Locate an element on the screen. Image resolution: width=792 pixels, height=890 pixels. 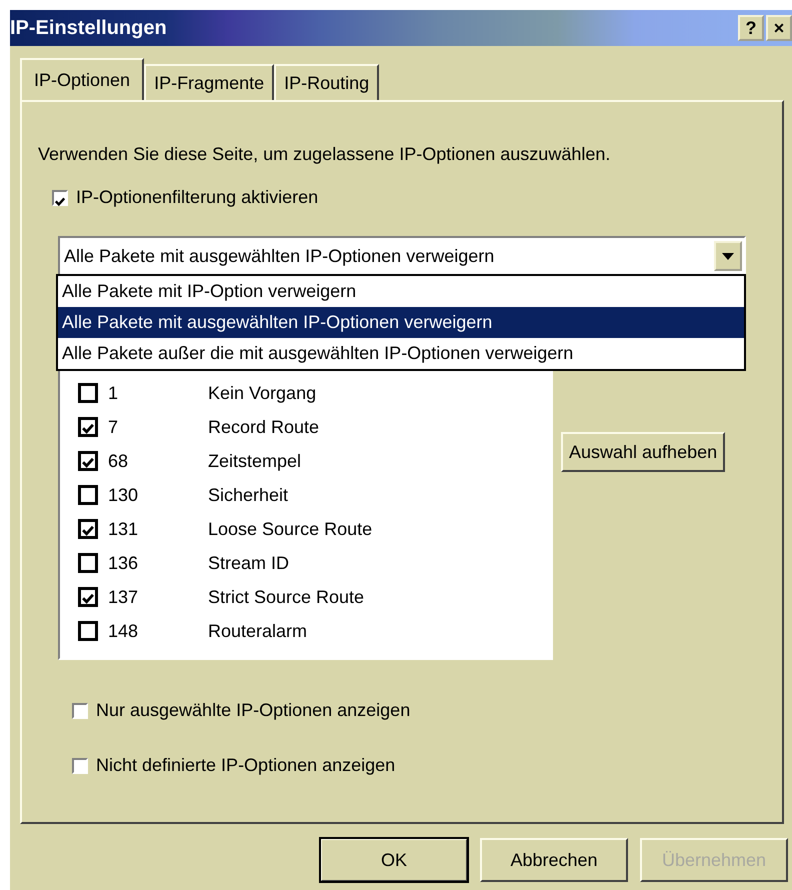
option-number: 136 is located at coordinates (123, 563).